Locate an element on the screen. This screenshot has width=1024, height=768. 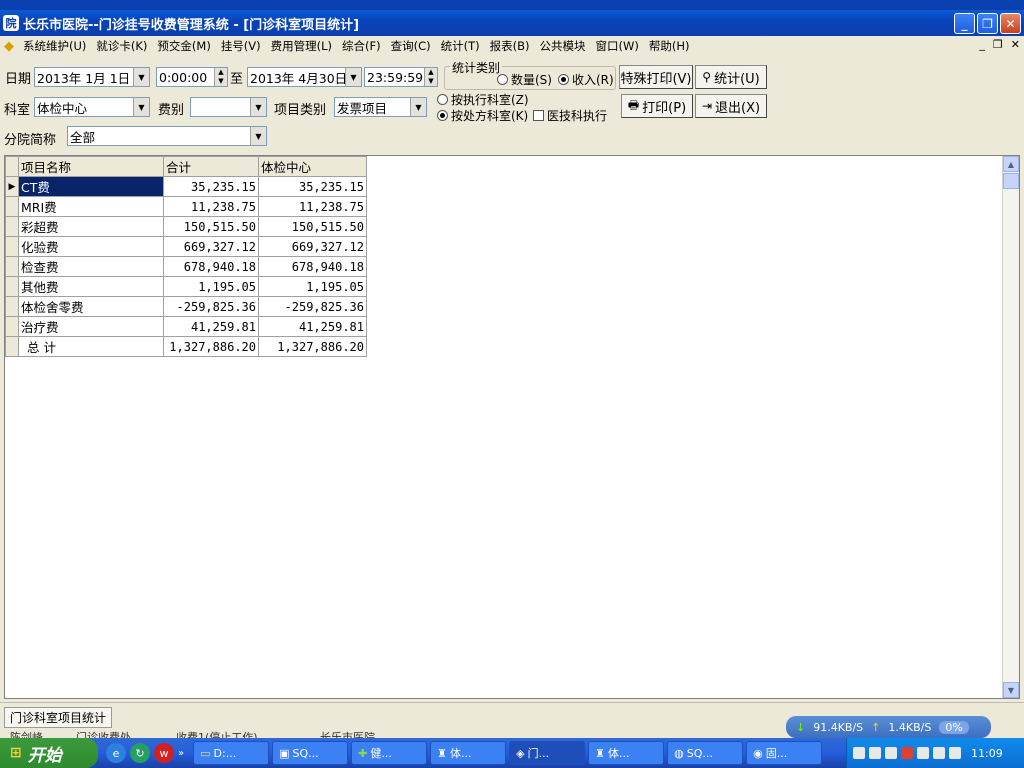
table-row: 治疗费 41,259.81 41,259.81 is located at coordinates (186, 326).